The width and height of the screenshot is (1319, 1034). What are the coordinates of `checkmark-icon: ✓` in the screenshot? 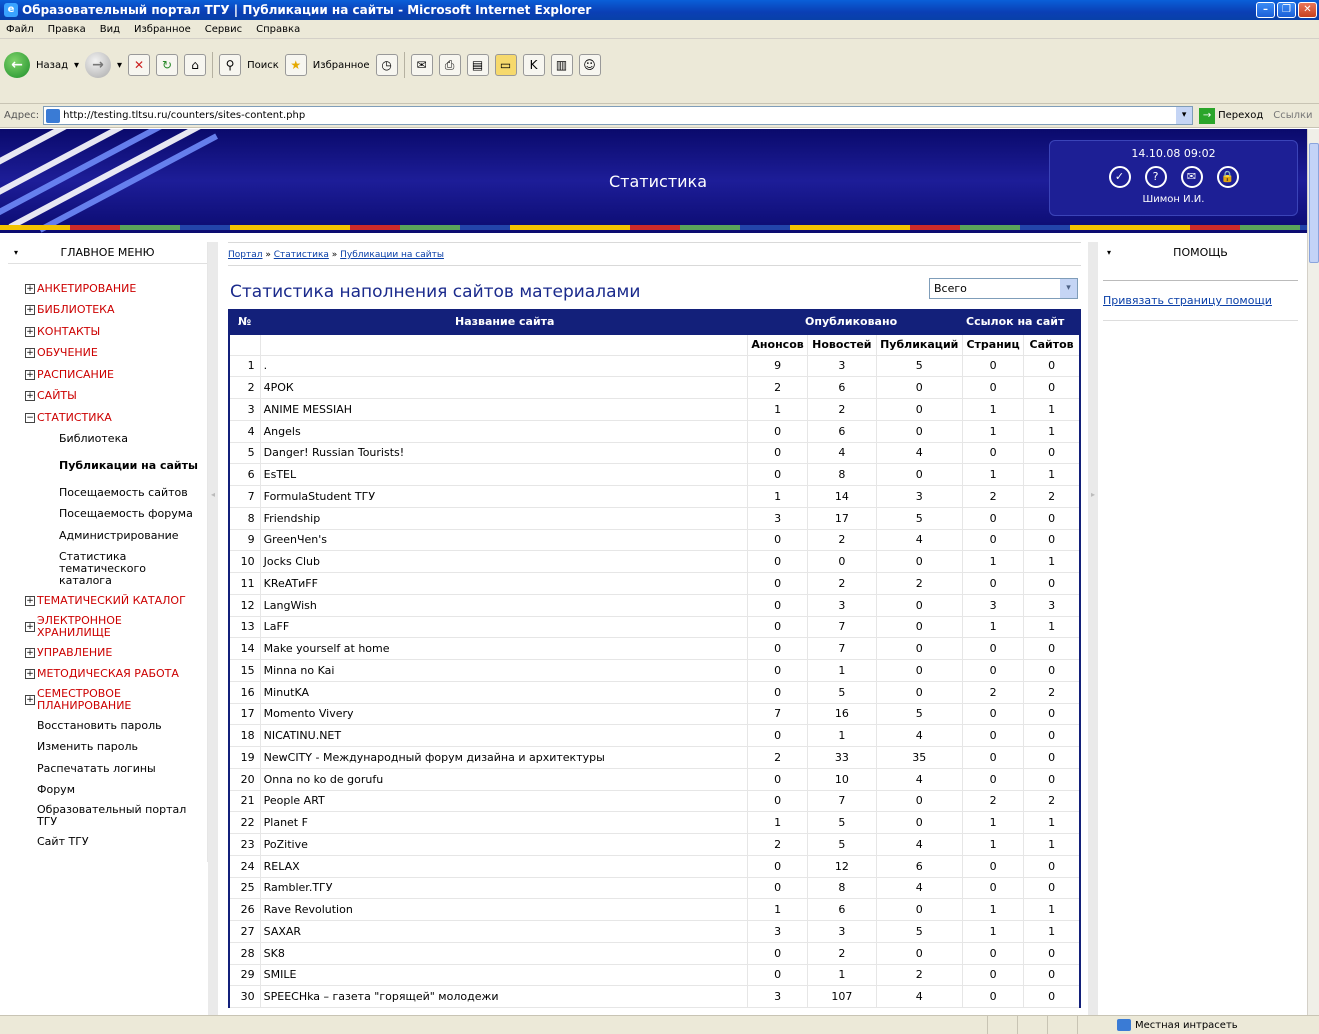 It's located at (1119, 177).